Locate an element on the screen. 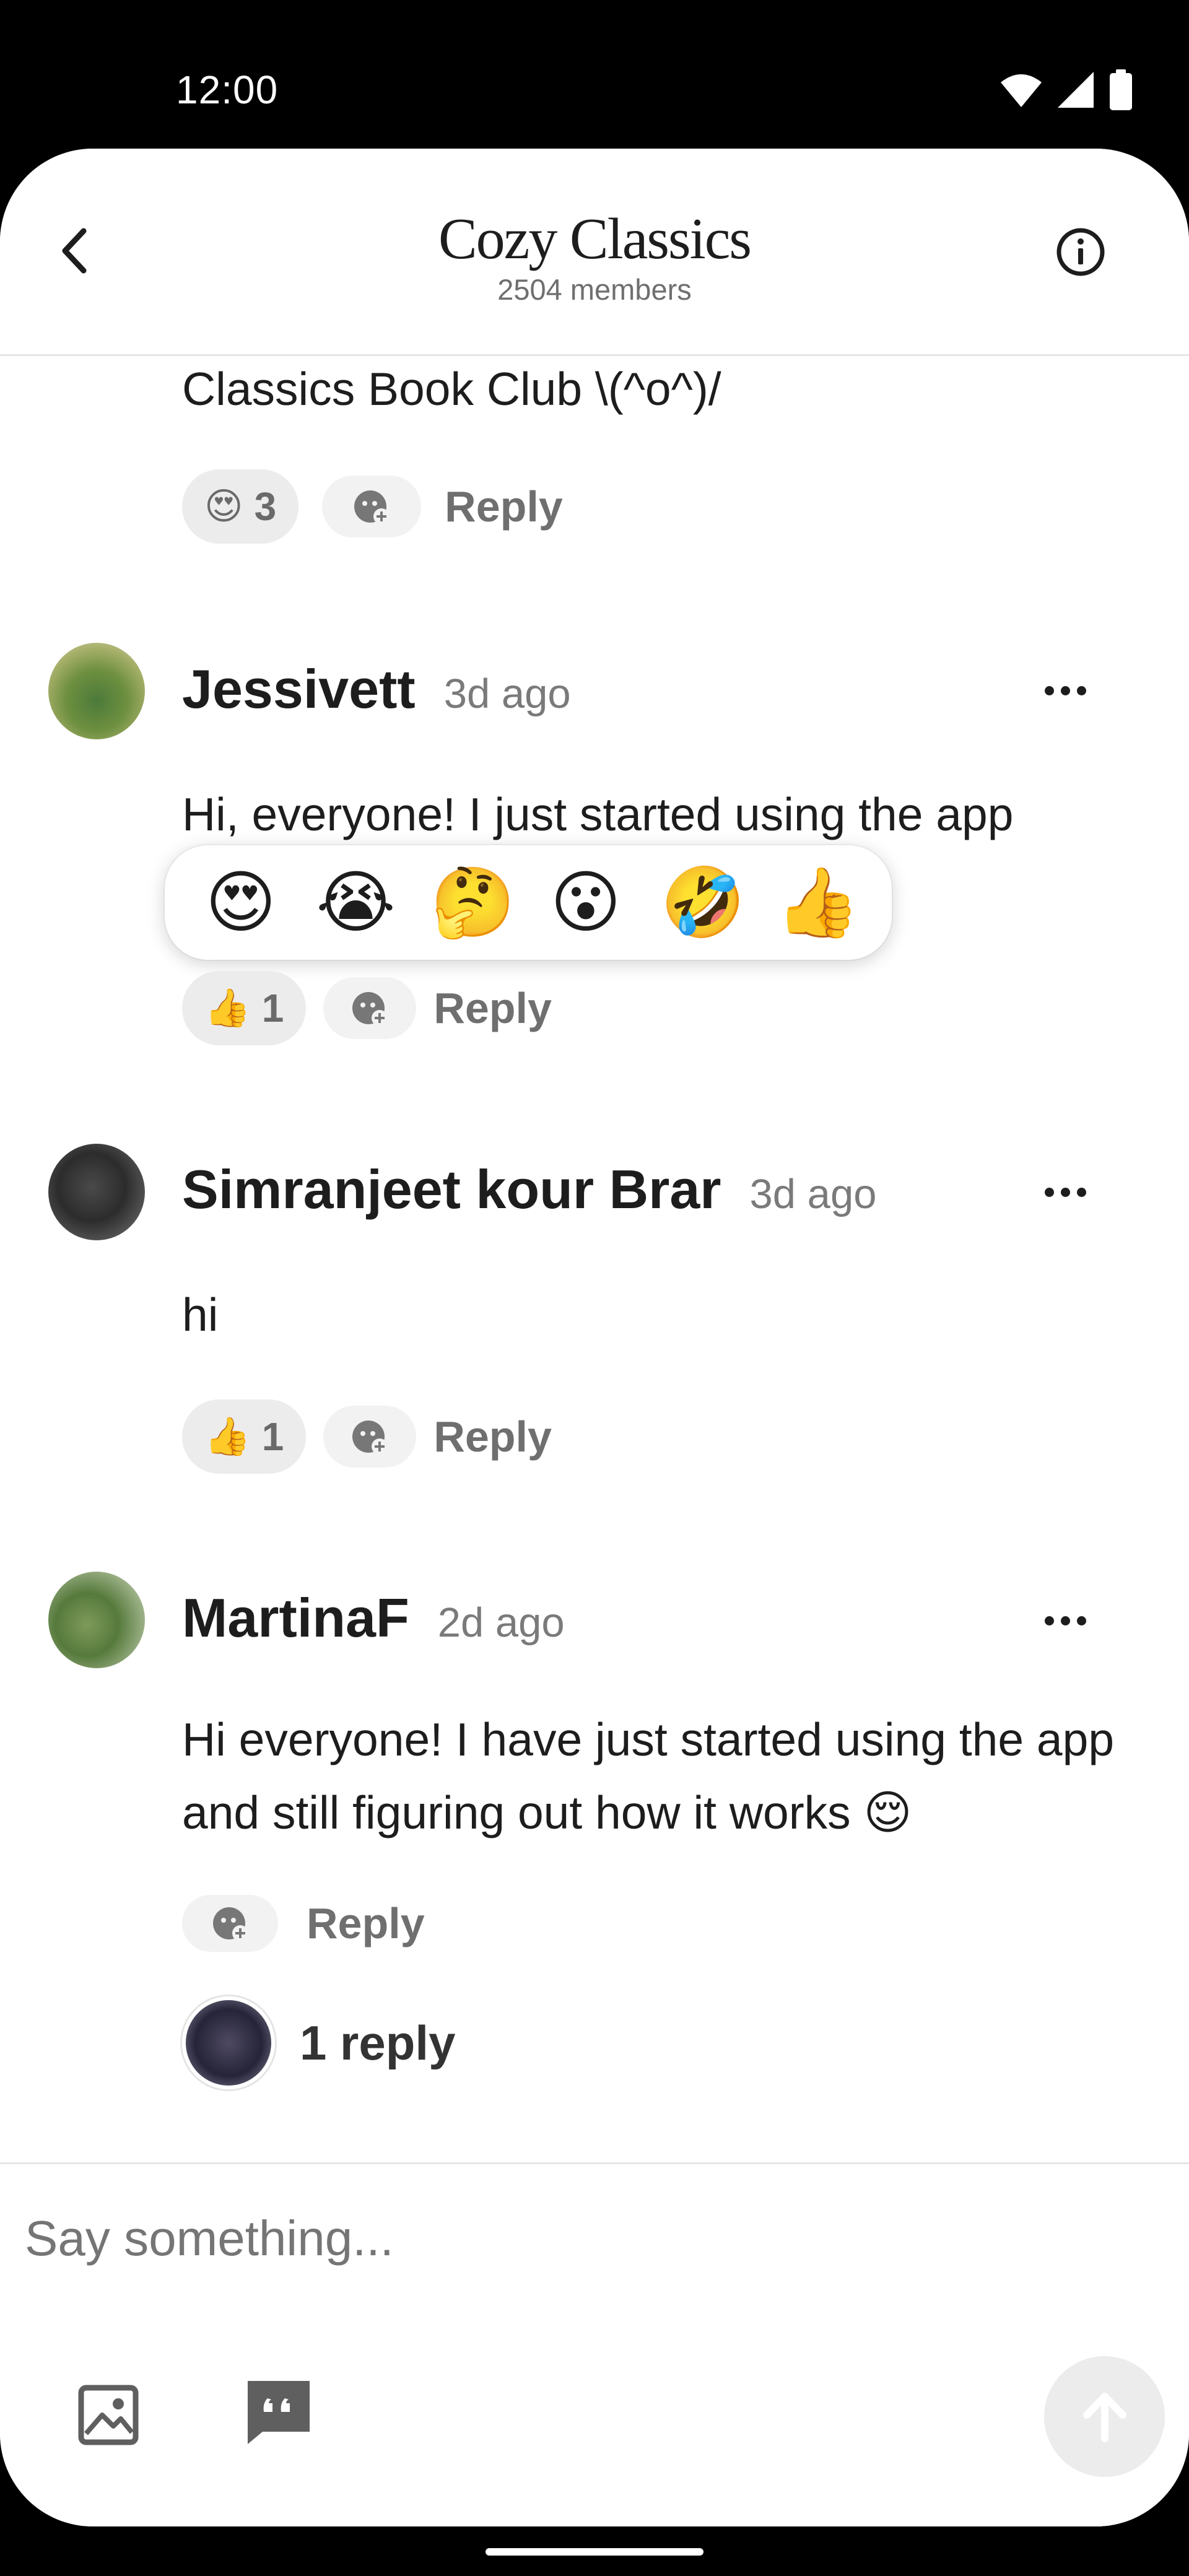  reaction-count: 3 is located at coordinates (265, 506).